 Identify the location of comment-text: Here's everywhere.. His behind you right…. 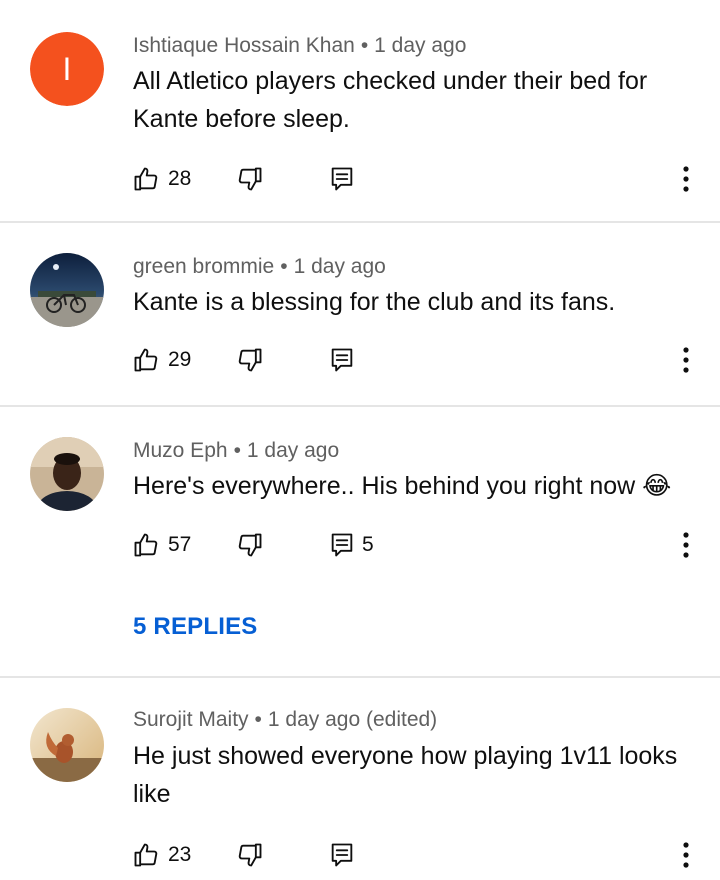
(402, 486).